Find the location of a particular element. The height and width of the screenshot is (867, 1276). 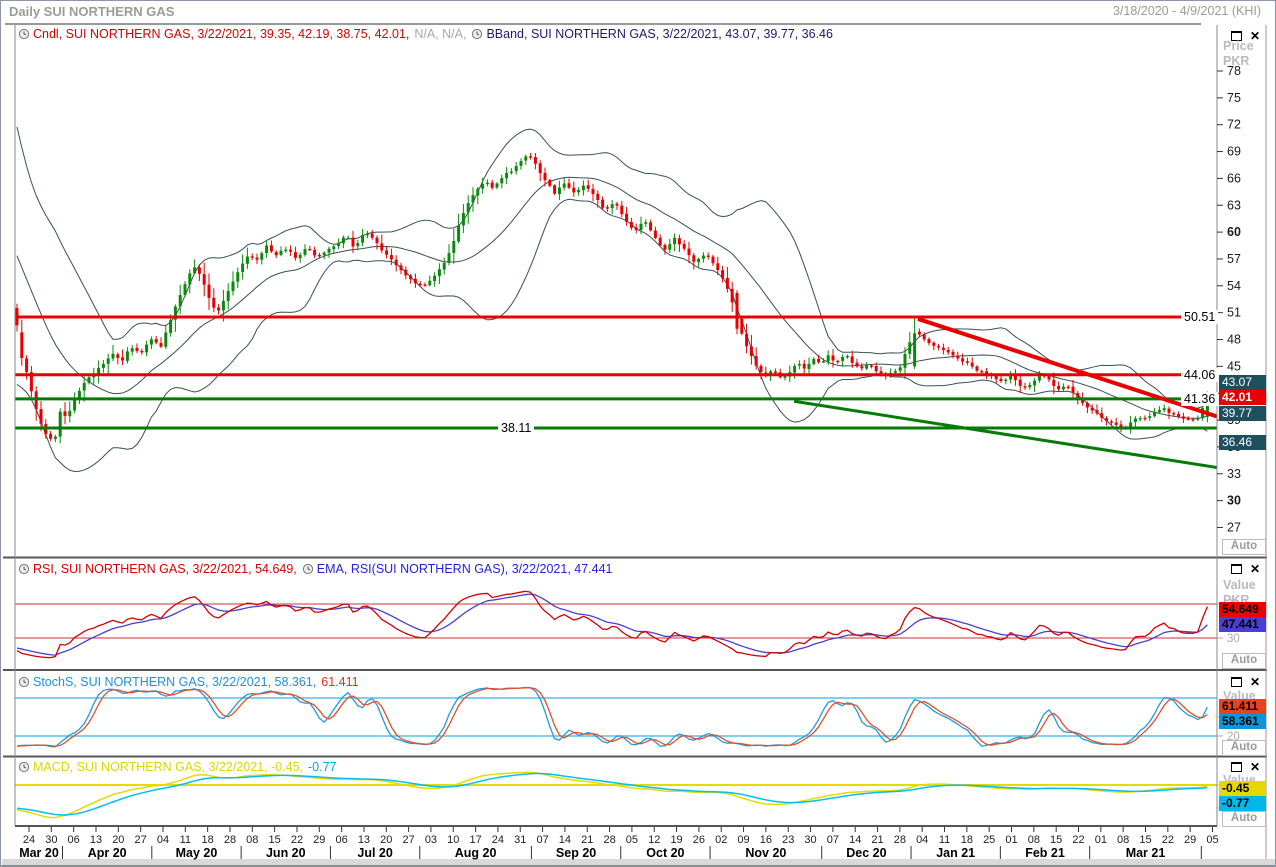

stoch-plot-area is located at coordinates (616, 717).